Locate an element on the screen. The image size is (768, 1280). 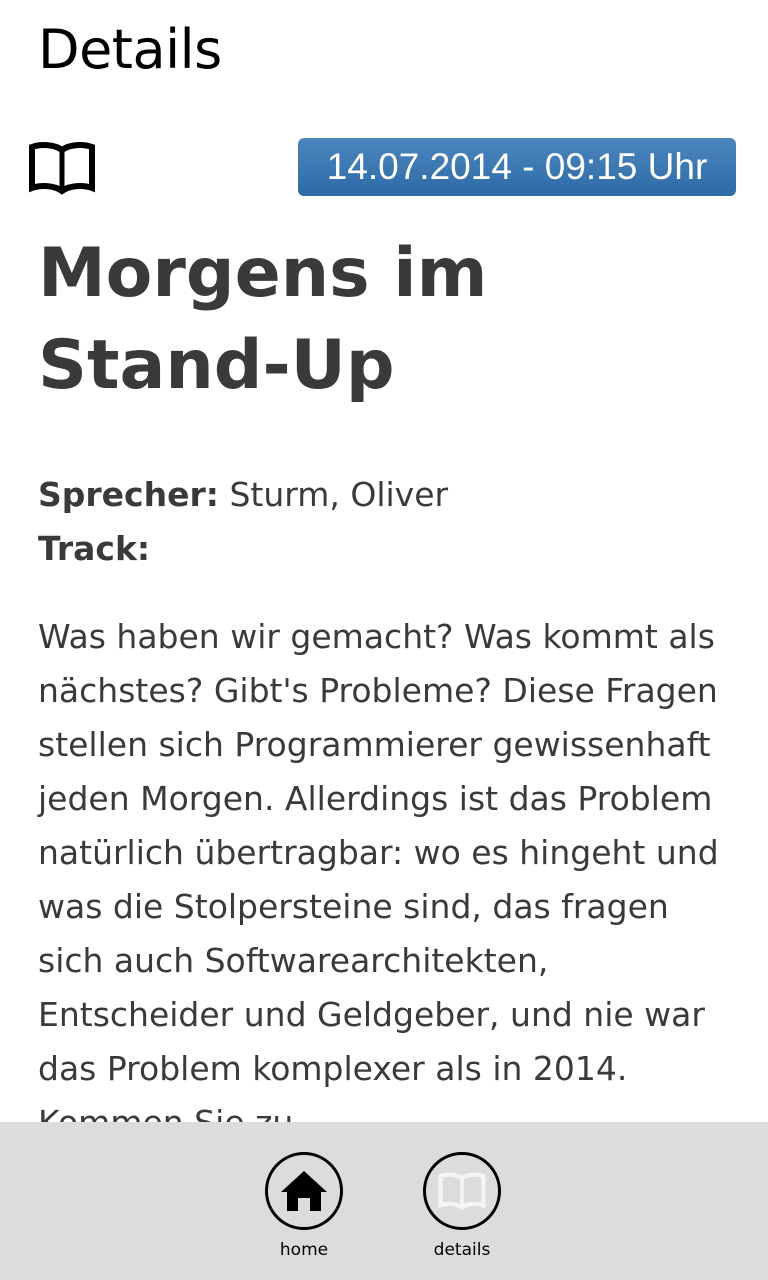
details-button: details is located at coordinates (462, 1206).